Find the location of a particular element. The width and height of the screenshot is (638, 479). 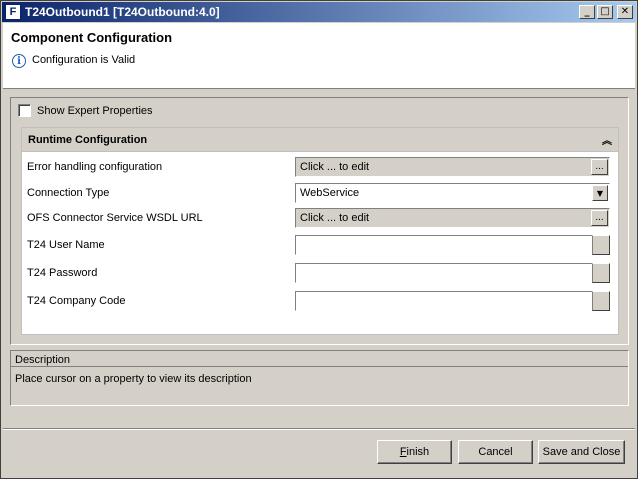

description-divider is located at coordinates (319, 366).